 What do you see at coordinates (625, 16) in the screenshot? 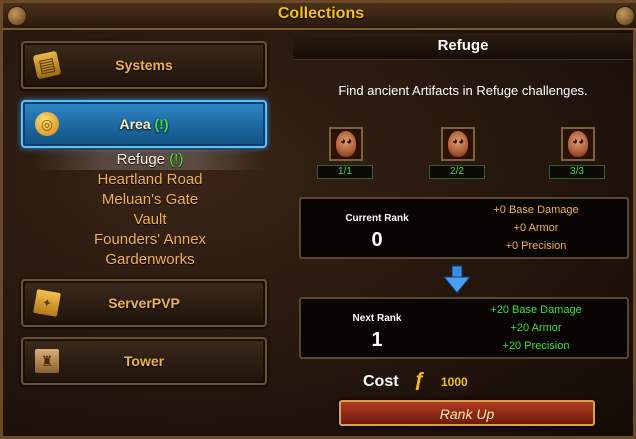
I see `corner-ornament-icon` at bounding box center [625, 16].